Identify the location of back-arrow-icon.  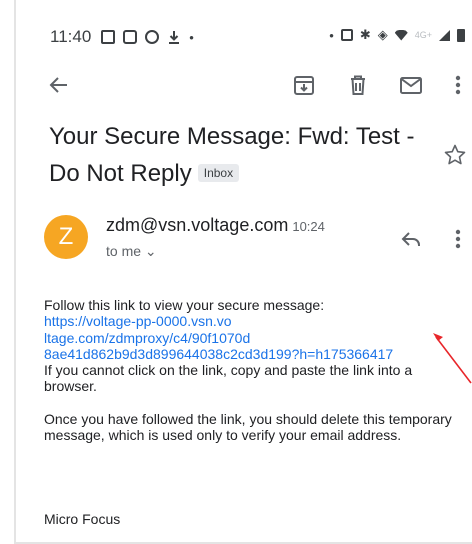
(58, 85).